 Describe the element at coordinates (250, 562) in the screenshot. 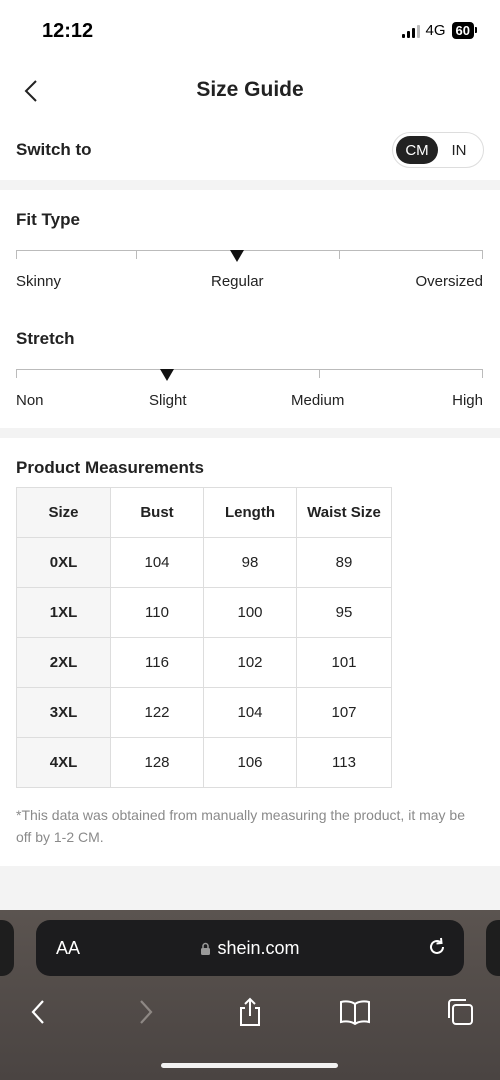

I see `length-cell: 98` at that location.